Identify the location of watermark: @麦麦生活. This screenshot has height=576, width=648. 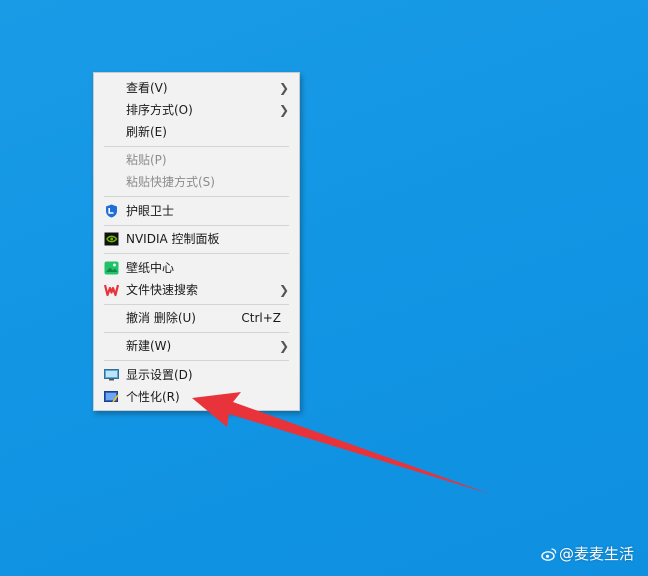
(587, 553).